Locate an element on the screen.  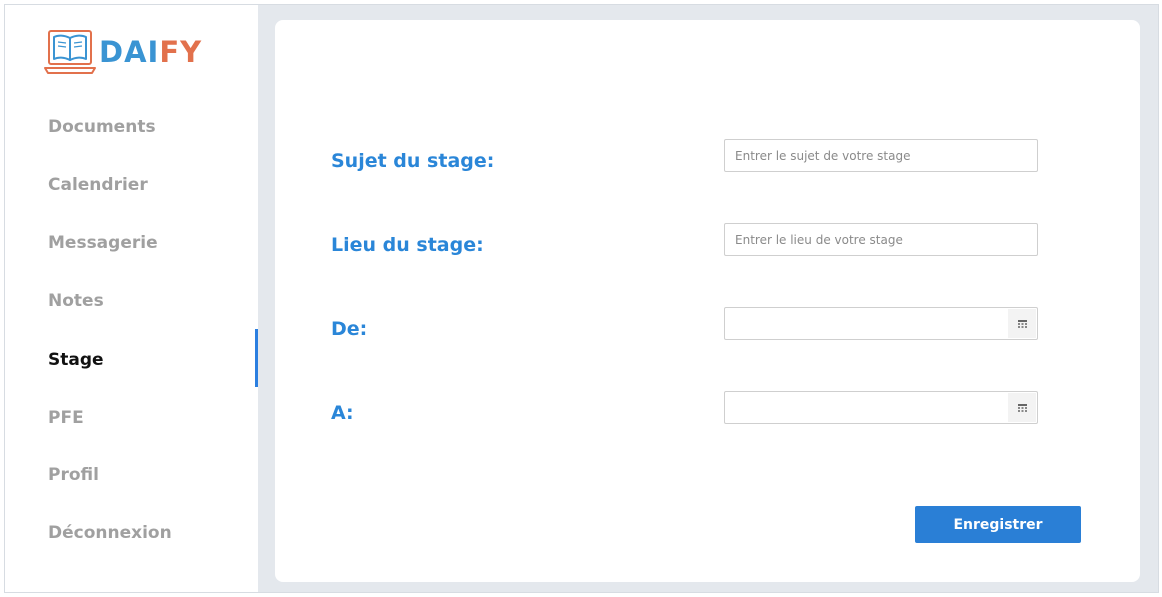
brand-name-part1: DAI is located at coordinates (129, 52).